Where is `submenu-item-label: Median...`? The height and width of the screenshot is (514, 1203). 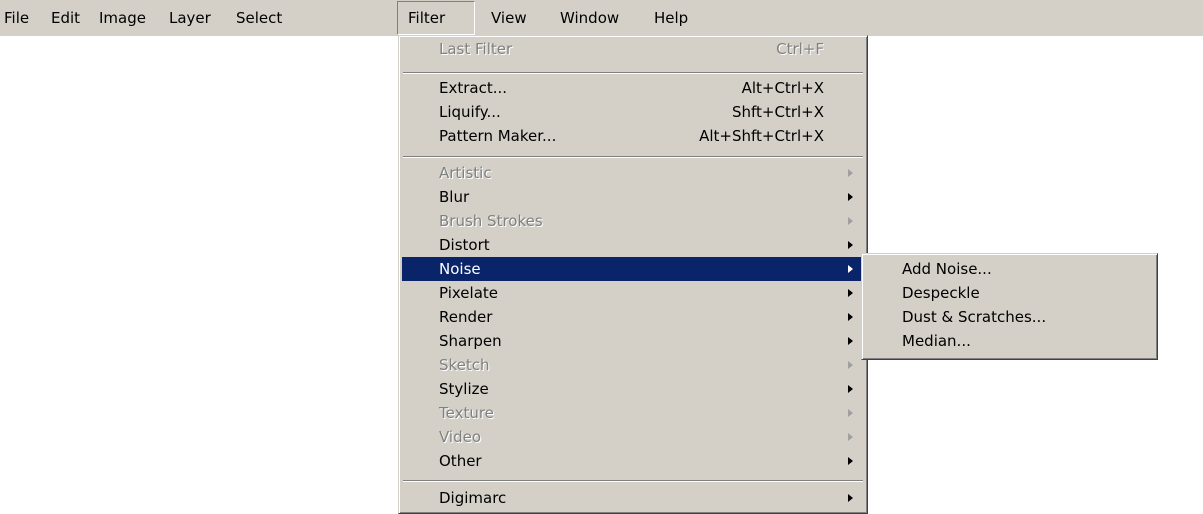 submenu-item-label: Median... is located at coordinates (936, 341).